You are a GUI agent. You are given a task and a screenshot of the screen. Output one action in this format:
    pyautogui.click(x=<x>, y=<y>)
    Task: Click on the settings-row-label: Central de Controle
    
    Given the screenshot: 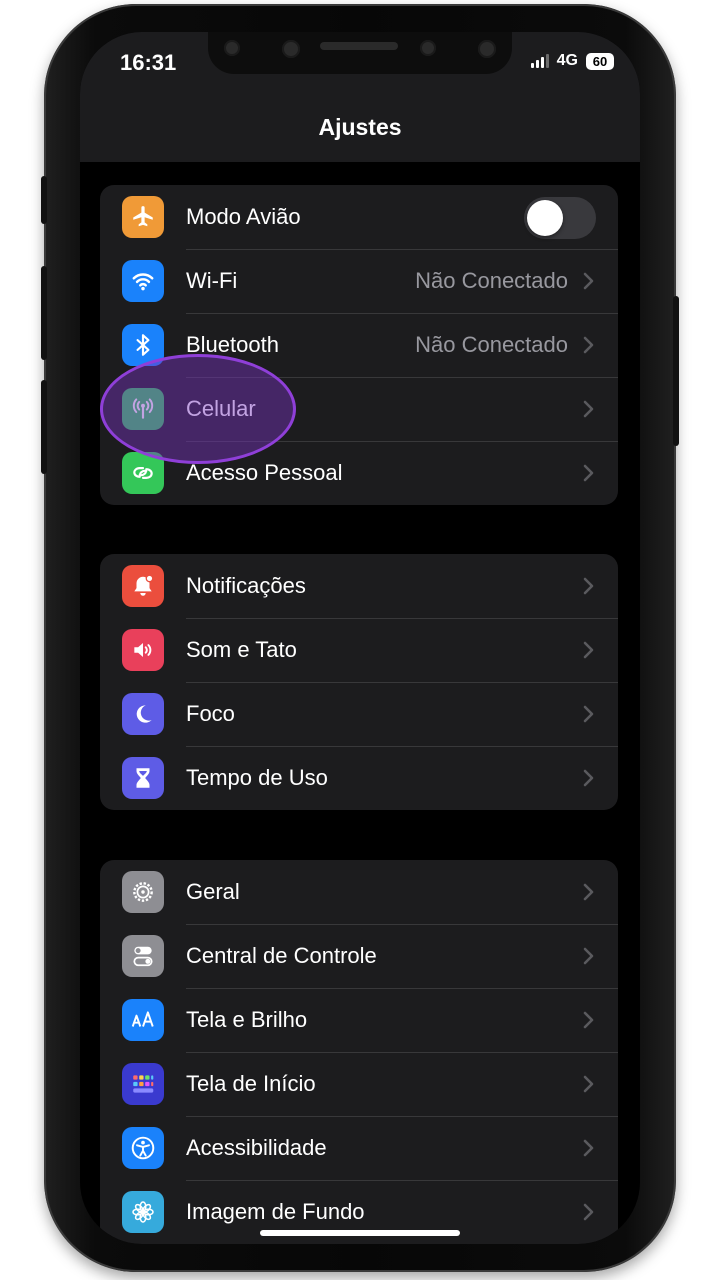 What is the action you would take?
    pyautogui.click(x=281, y=955)
    